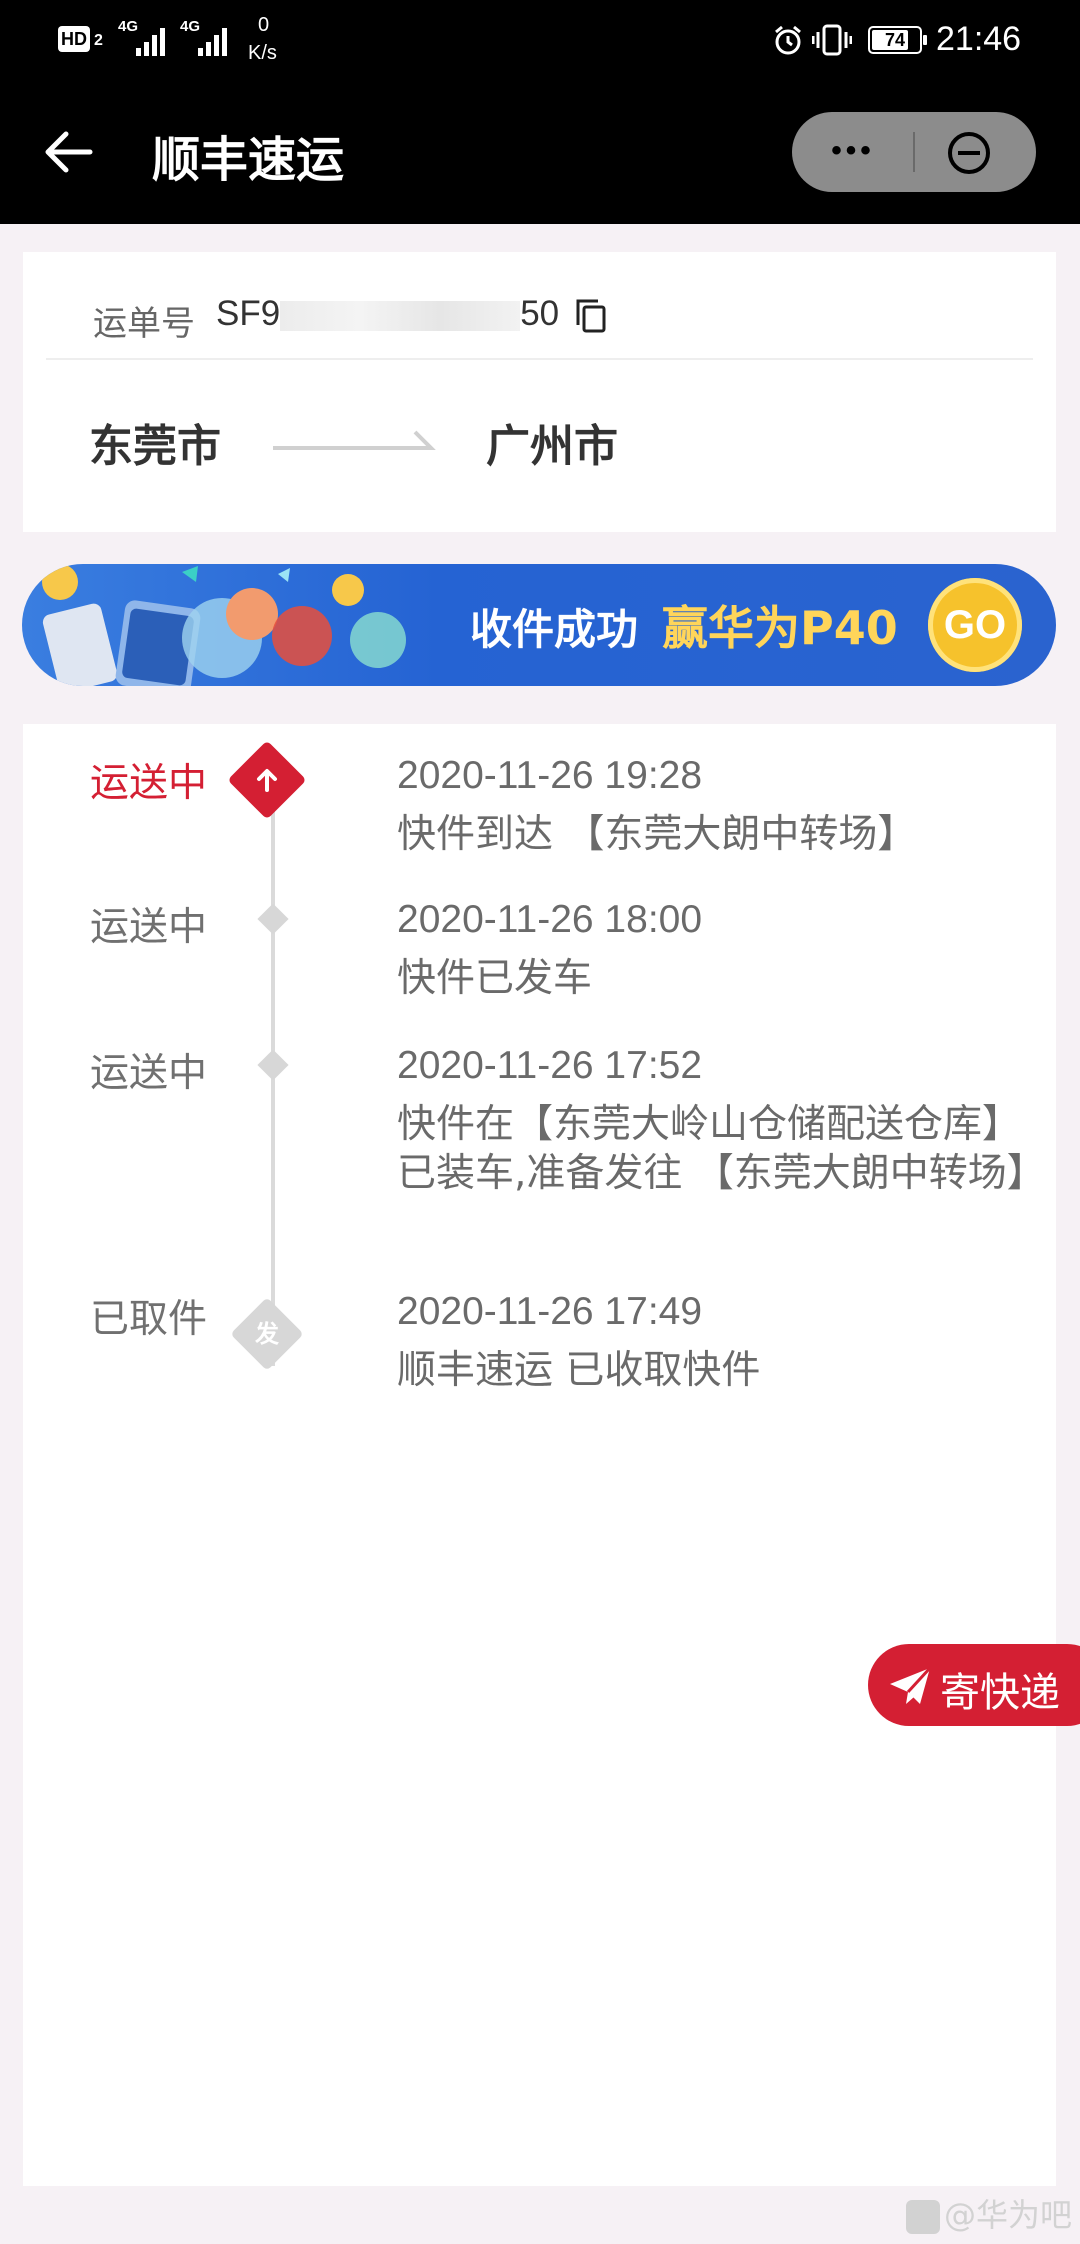 This screenshot has height=2244, width=1080. I want to click on send-express-button: 寄快递, so click(974, 1685).